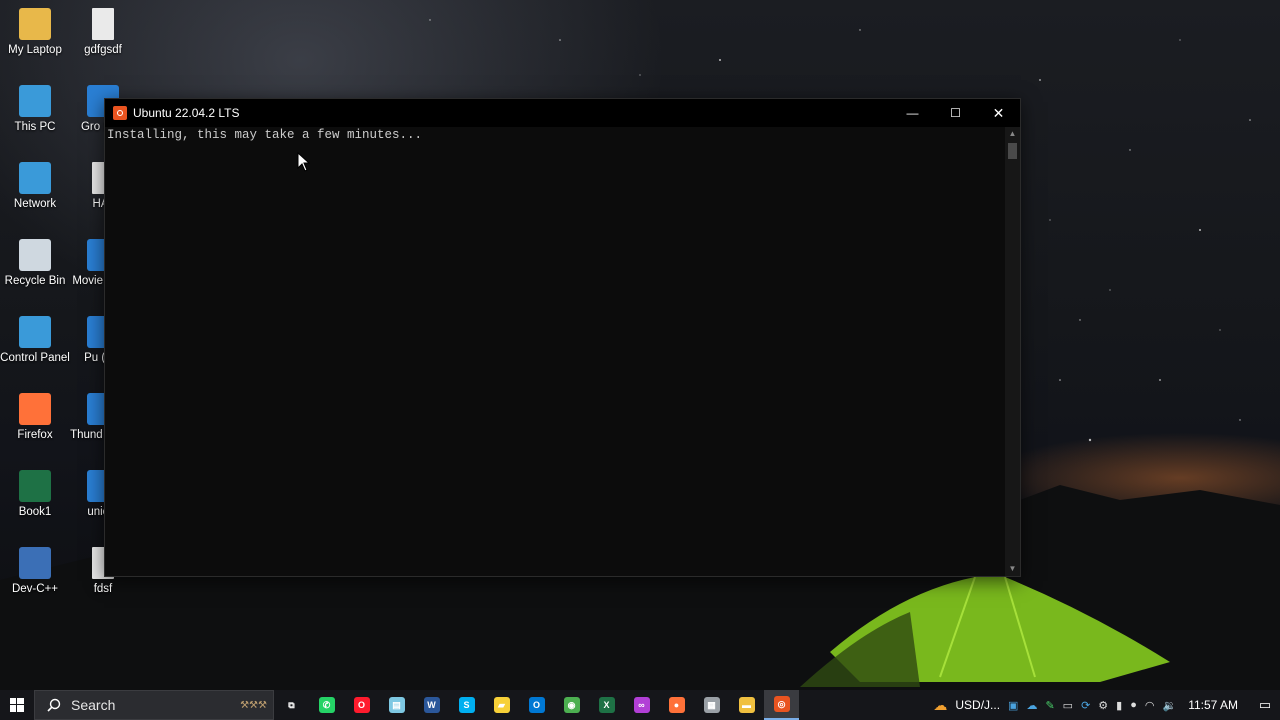 This screenshot has width=1280, height=720. I want to click on desktop-icon-label: Recycle Bin, so click(35, 281).